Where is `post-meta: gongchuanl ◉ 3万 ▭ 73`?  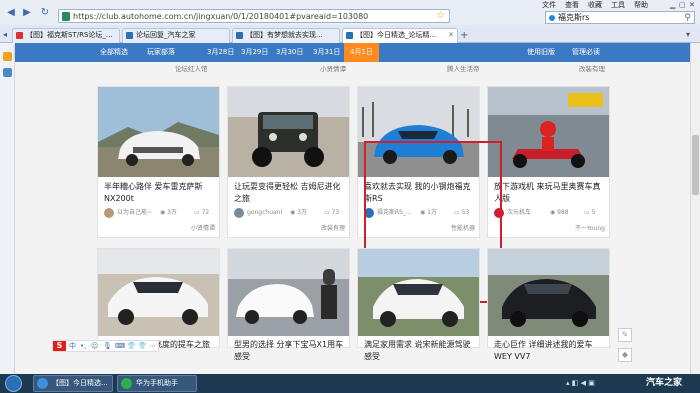 post-meta: gongchuanl ◉ 3万 ▭ 73 is located at coordinates (290, 213).